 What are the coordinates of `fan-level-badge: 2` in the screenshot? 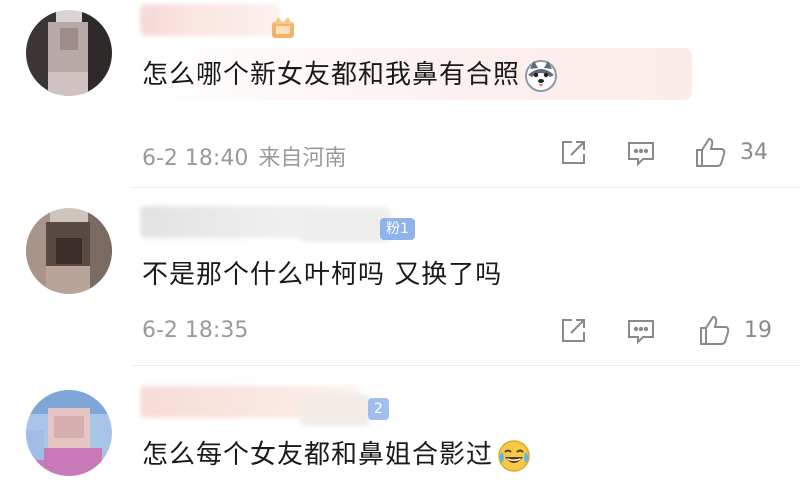 It's located at (378, 409).